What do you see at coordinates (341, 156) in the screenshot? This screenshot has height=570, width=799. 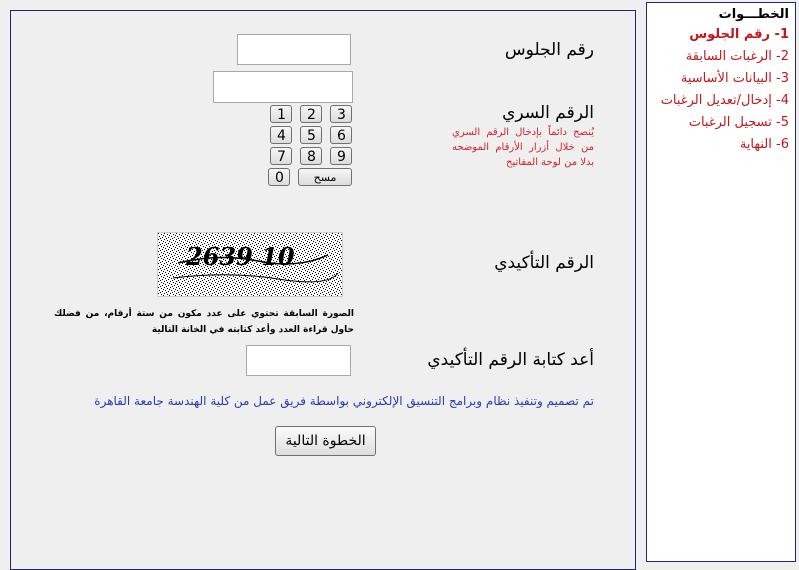 I see `key-9: 9` at bounding box center [341, 156].